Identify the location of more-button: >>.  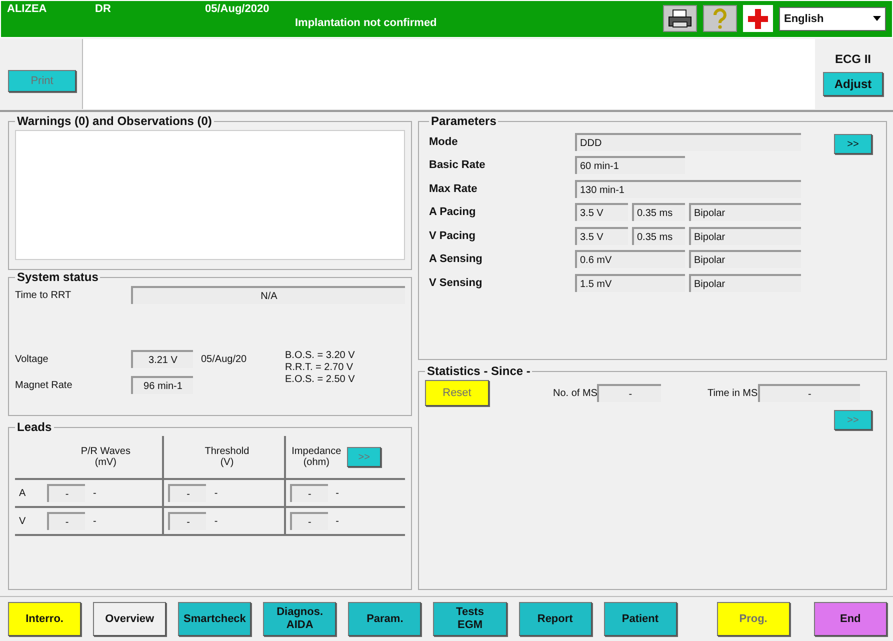
(853, 144).